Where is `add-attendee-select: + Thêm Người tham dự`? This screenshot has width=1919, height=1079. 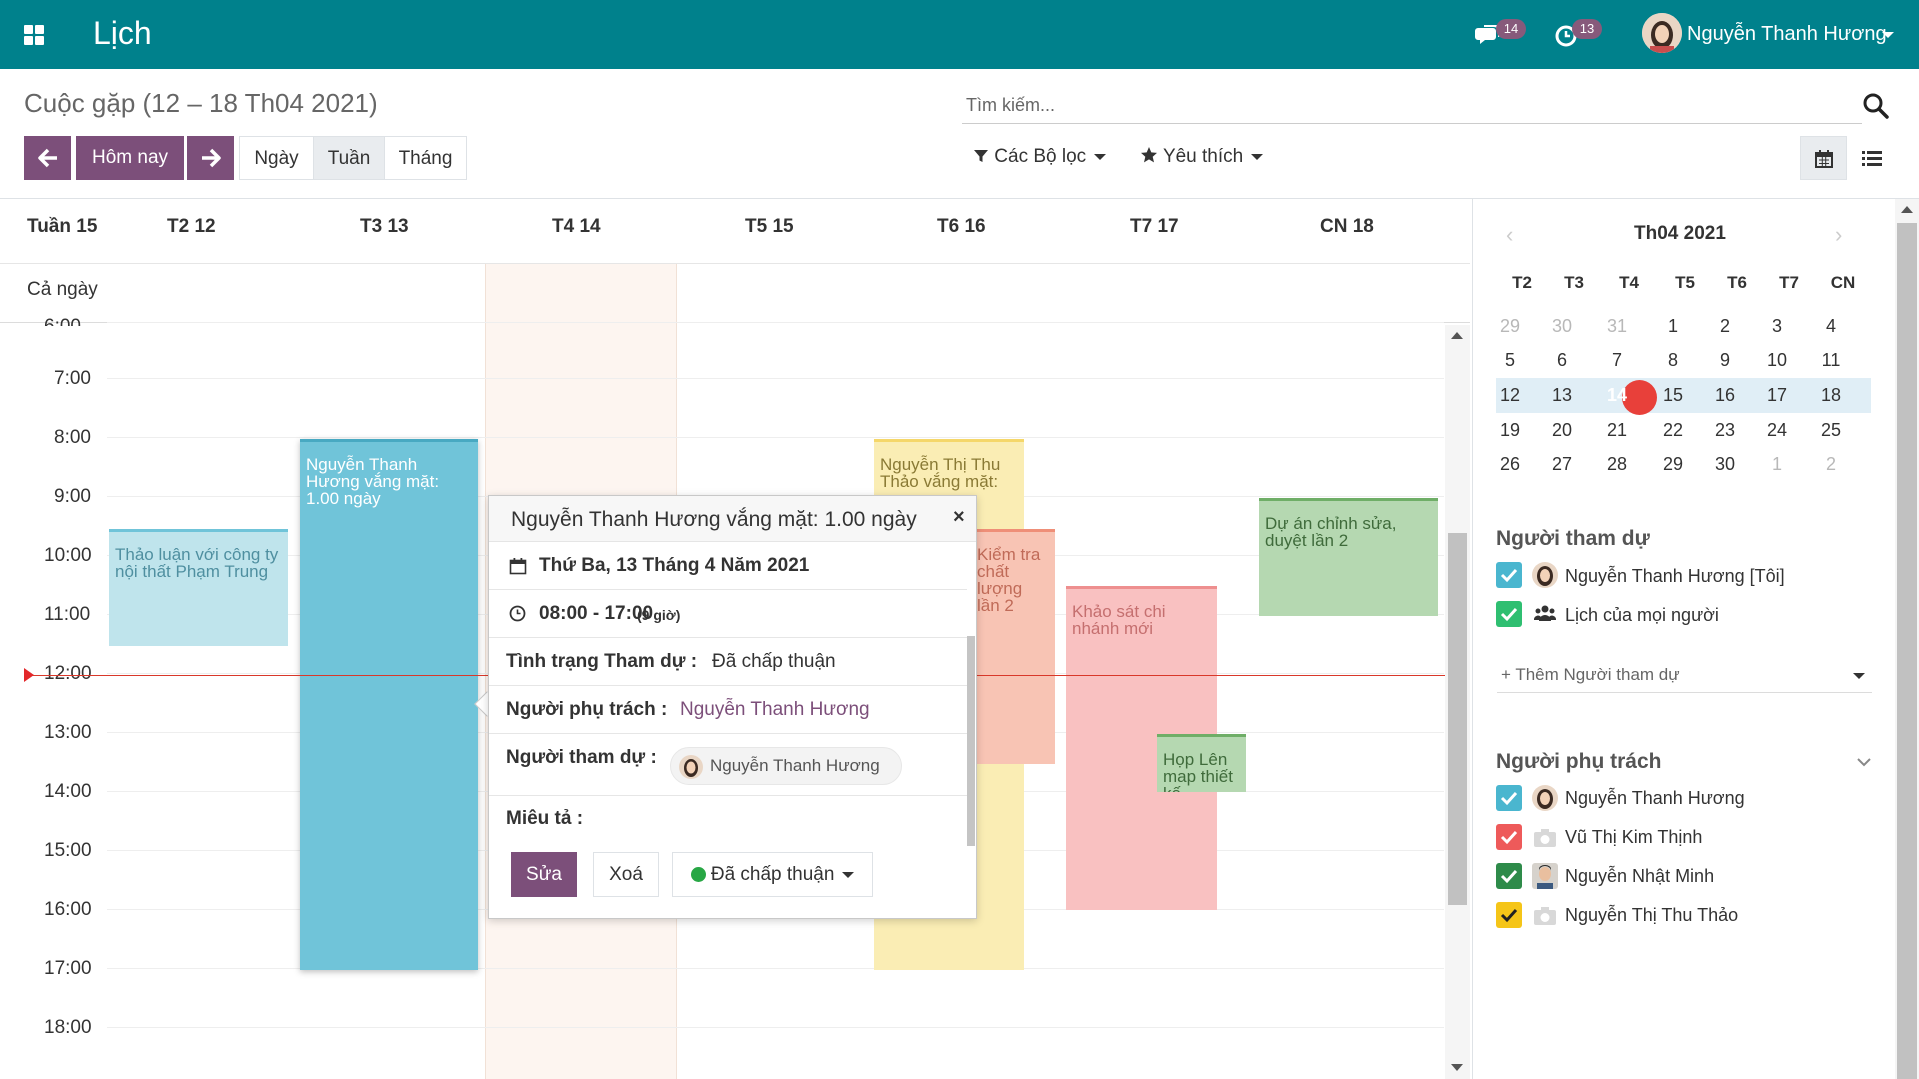
add-attendee-select: + Thêm Người tham dự is located at coordinates (1684, 676).